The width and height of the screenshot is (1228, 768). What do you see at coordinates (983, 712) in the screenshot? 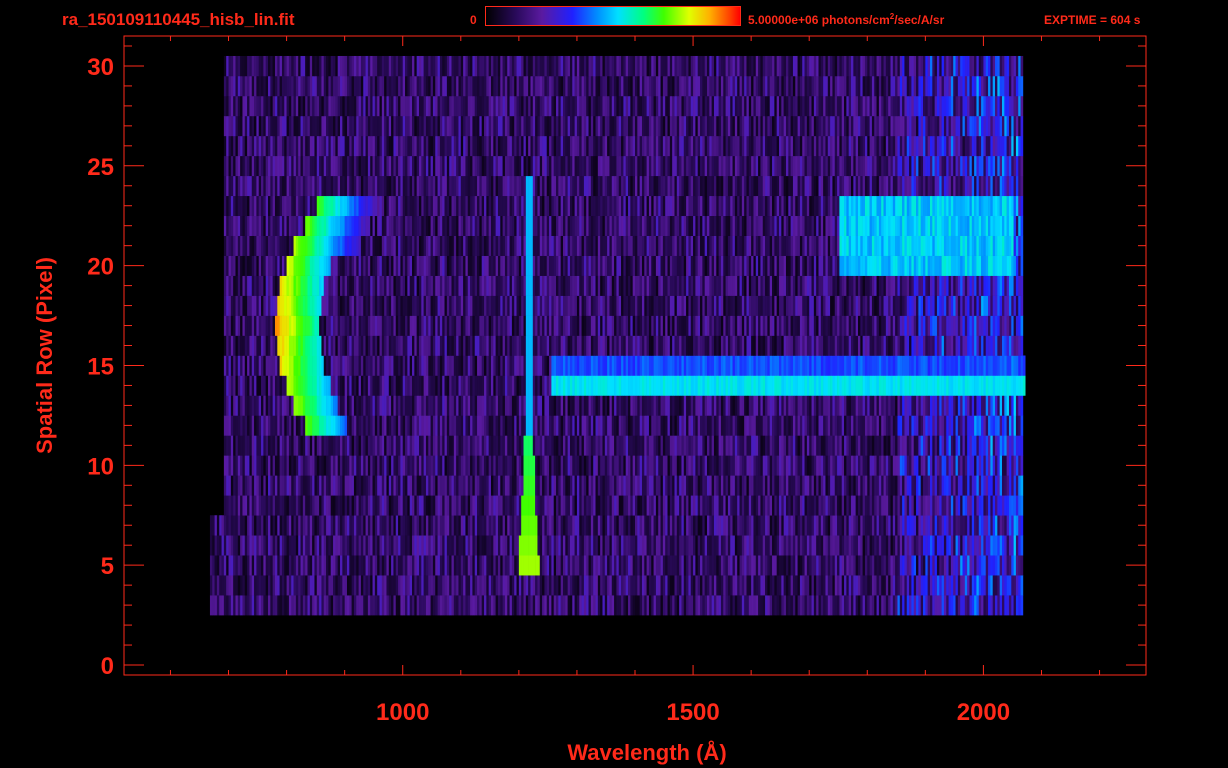
I see `x-tick-label: 2000` at bounding box center [983, 712].